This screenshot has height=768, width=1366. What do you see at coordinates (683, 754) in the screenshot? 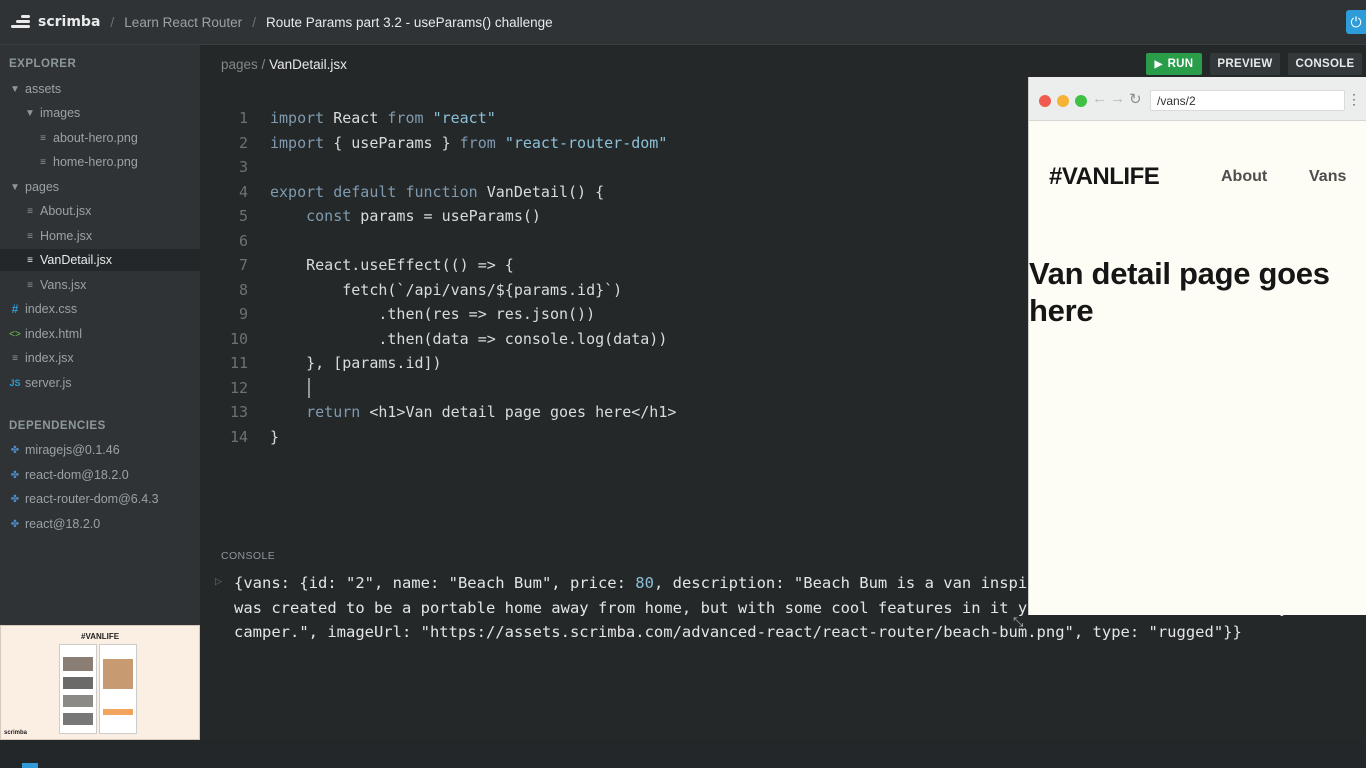
I see `status-bar` at bounding box center [683, 754].